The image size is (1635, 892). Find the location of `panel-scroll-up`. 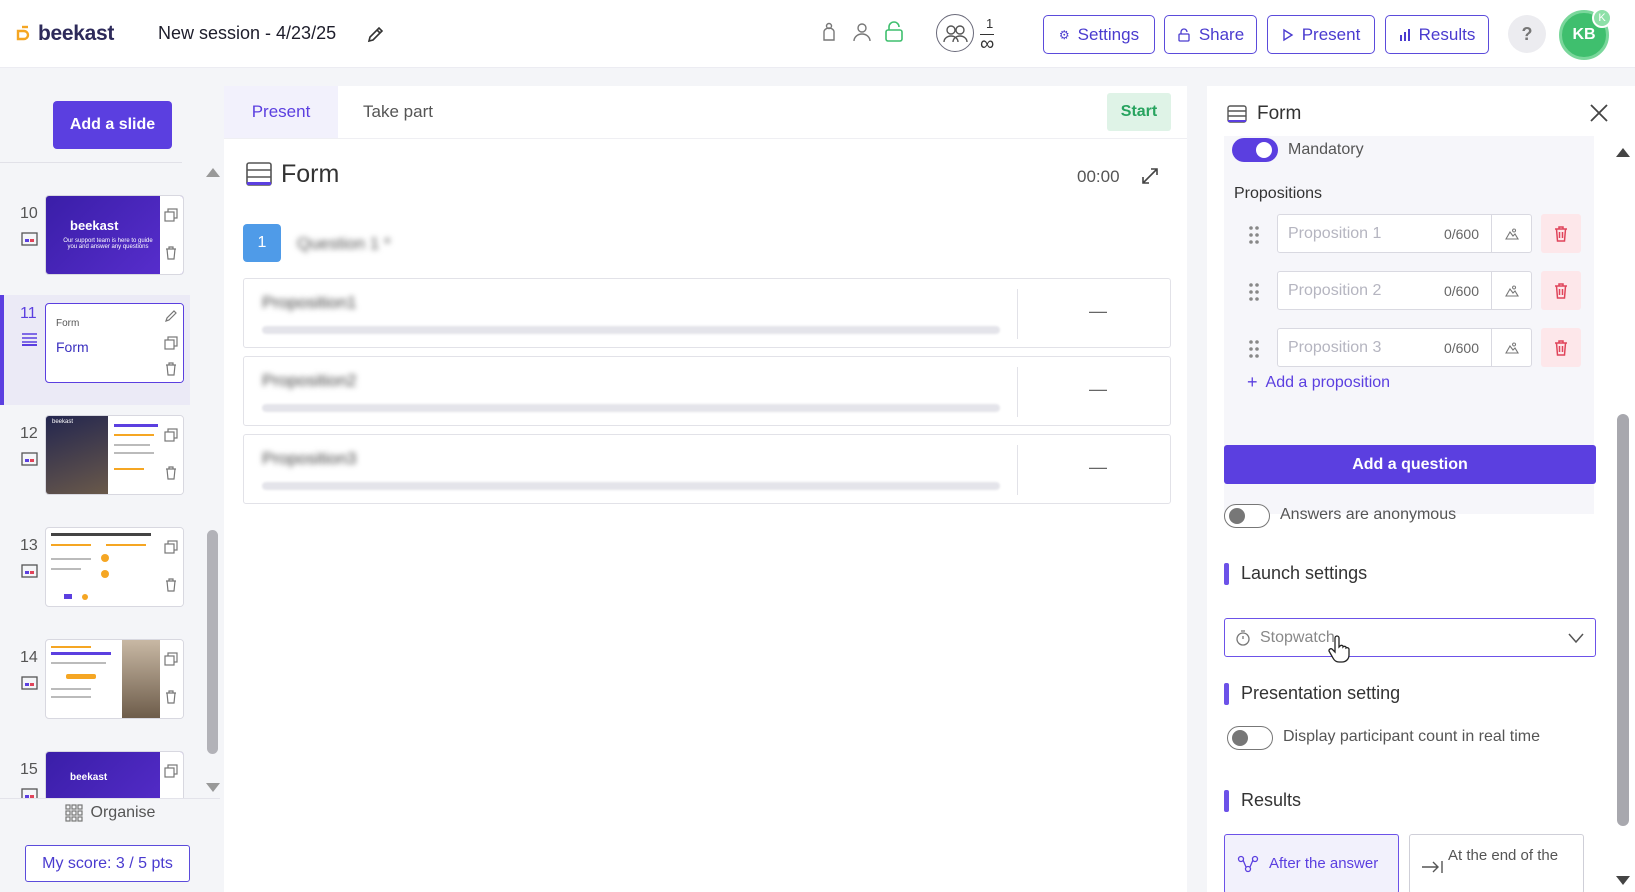

panel-scroll-up is located at coordinates (1623, 152).